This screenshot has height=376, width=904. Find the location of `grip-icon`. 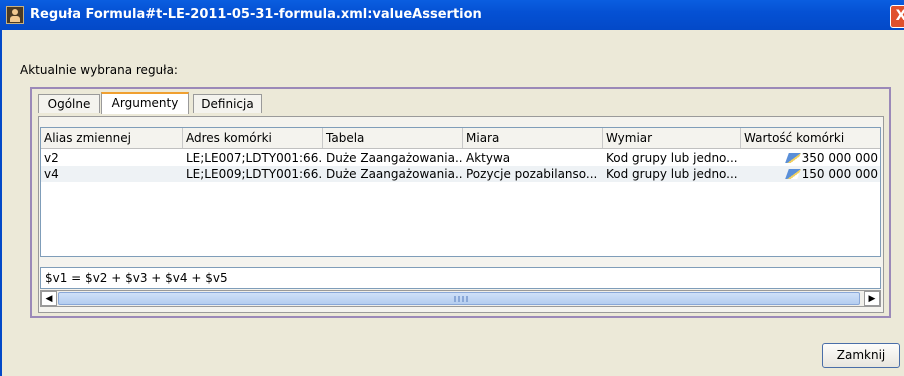

grip-icon is located at coordinates (461, 299).